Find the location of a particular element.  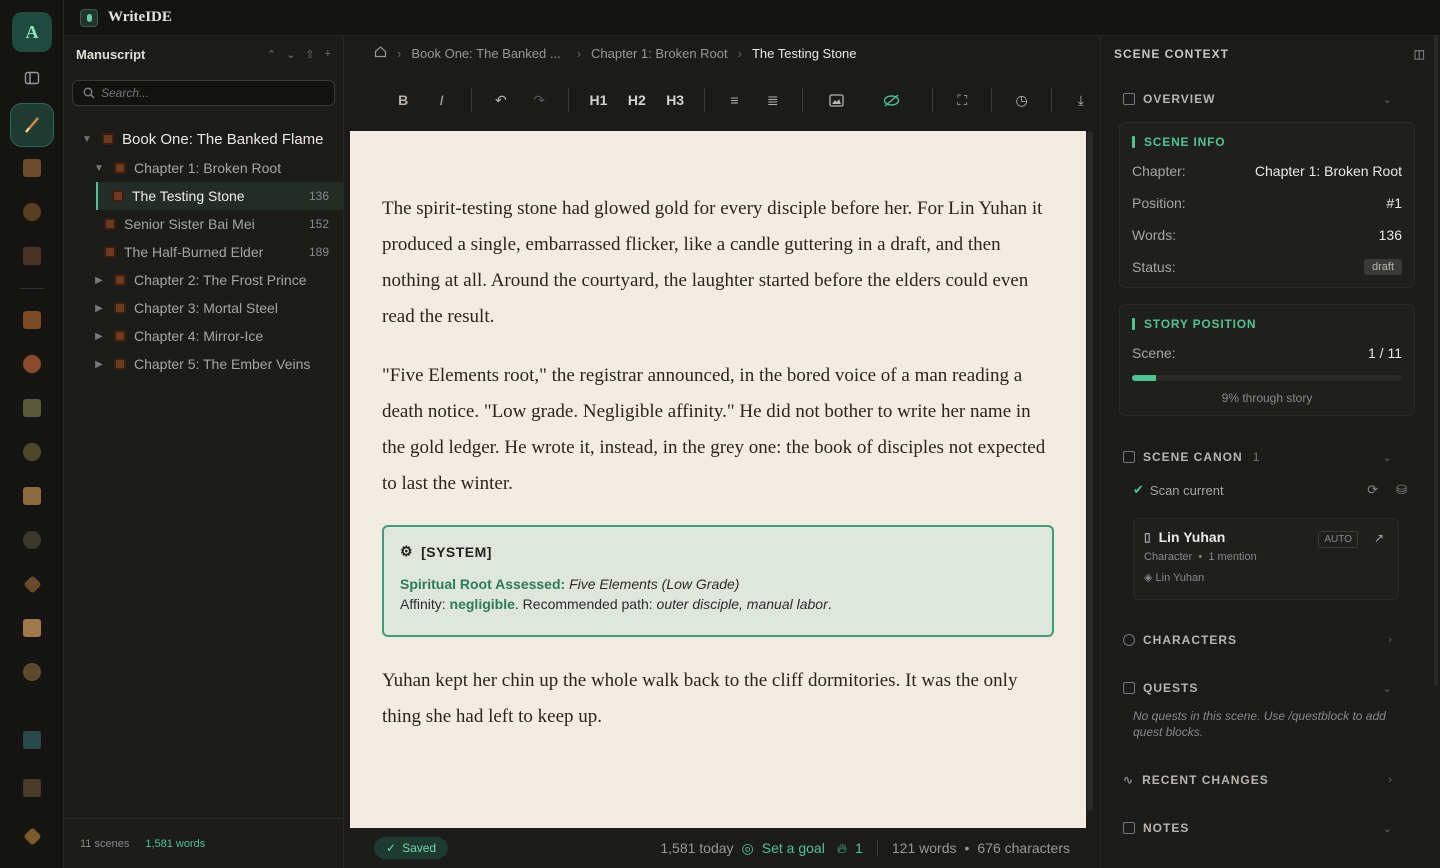

italic-icon: I is located at coordinates (441, 100).